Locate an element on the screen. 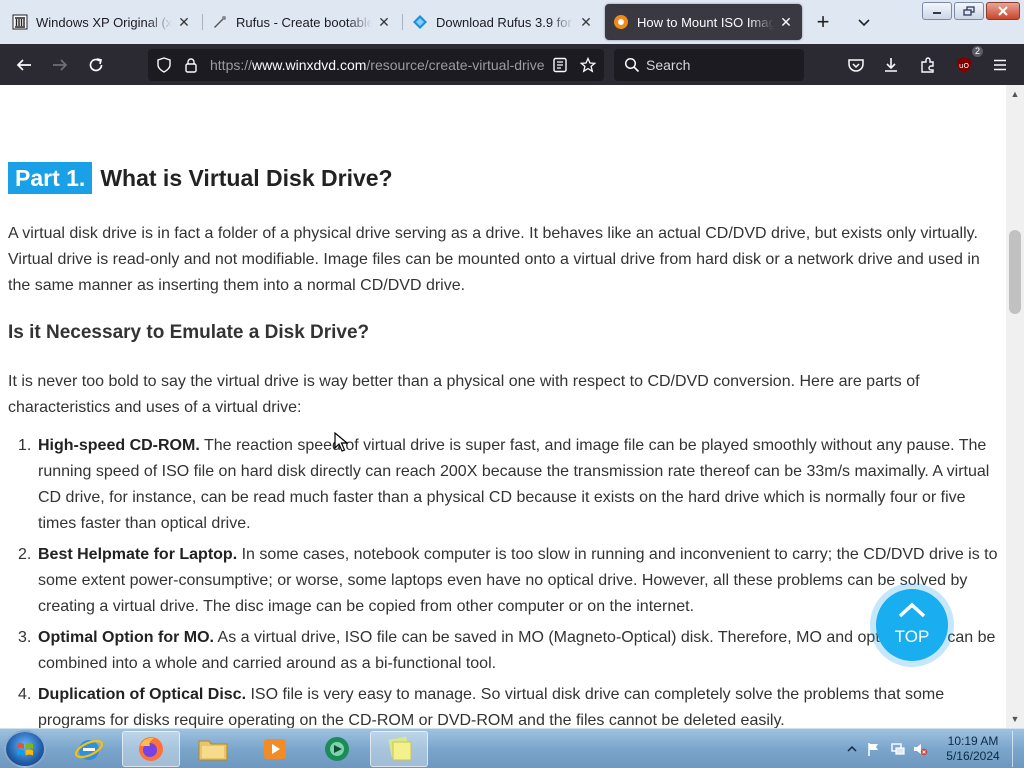 This screenshot has width=1024, height=768. back-to-top-button: TOP is located at coordinates (912, 625).